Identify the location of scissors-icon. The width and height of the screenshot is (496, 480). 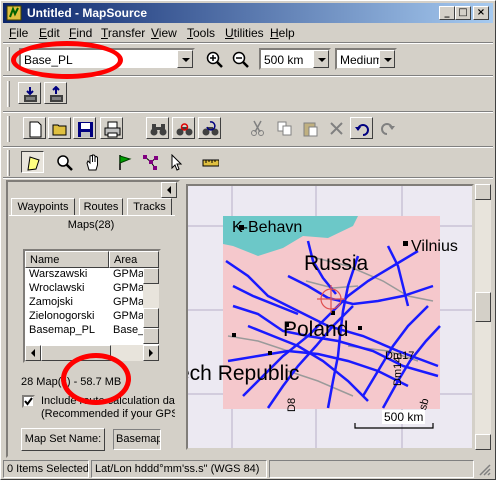
(257, 128).